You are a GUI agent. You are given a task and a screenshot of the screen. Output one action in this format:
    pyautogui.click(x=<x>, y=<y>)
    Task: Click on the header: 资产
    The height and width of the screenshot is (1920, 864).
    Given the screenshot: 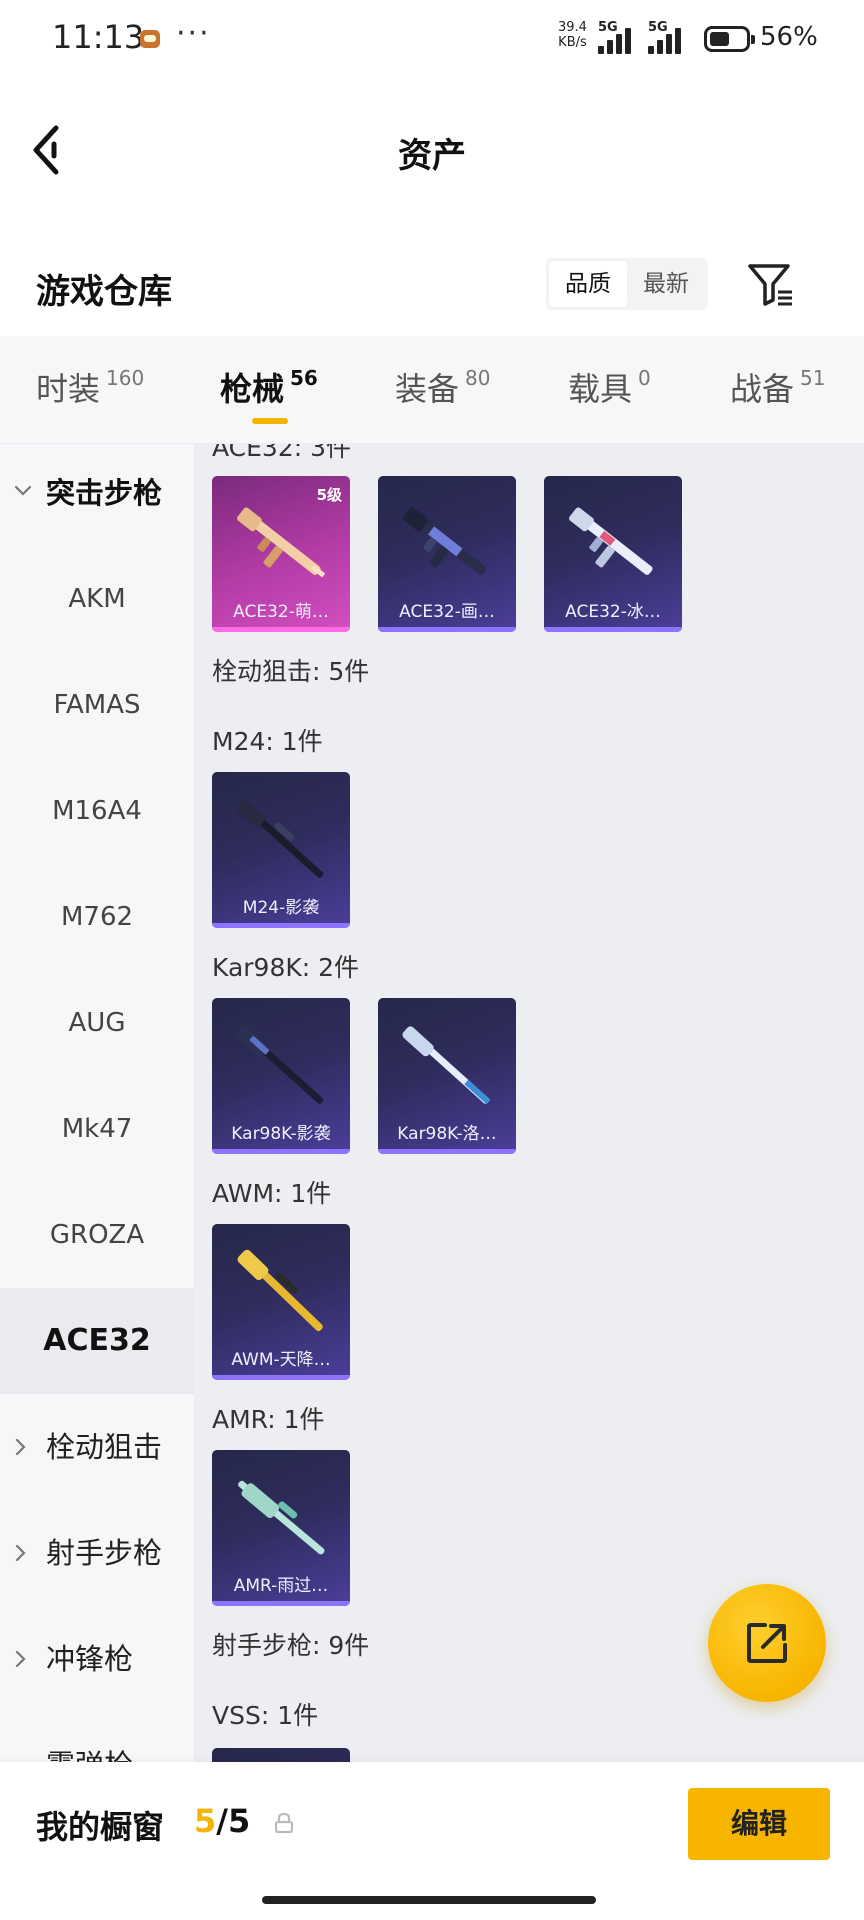 What is the action you would take?
    pyautogui.click(x=432, y=150)
    